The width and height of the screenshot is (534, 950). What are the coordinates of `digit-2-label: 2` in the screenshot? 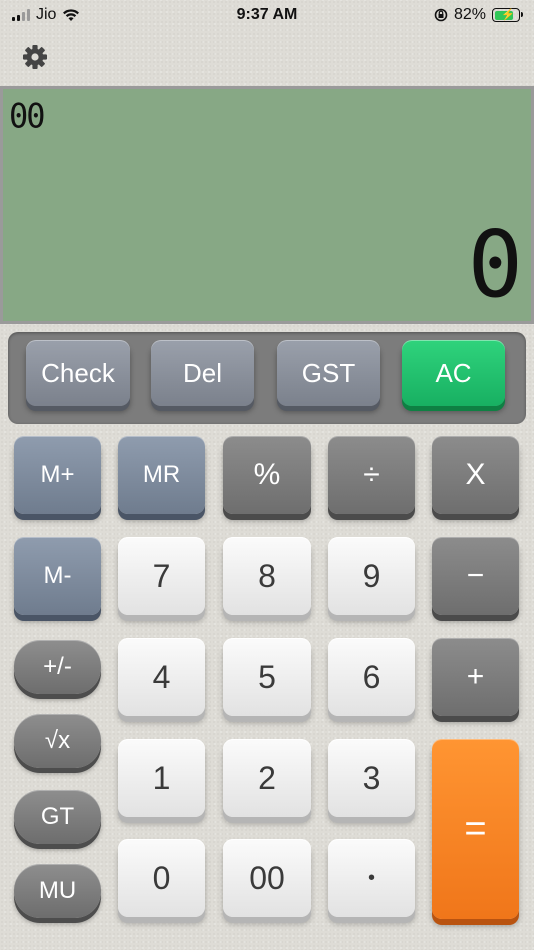 It's located at (267, 777).